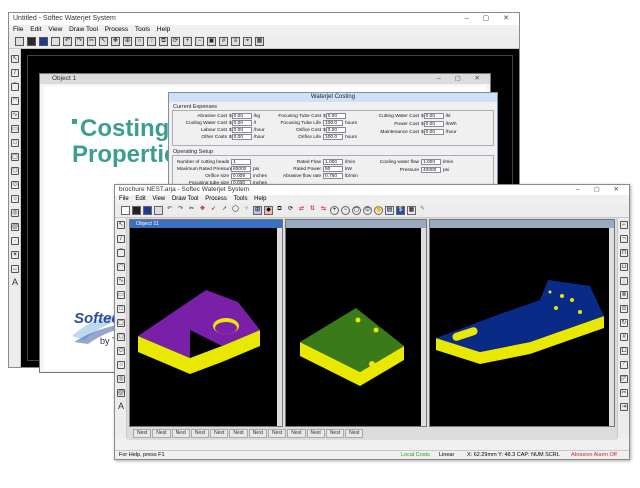 This screenshot has width=640, height=488. What do you see at coordinates (624, 323) in the screenshot?
I see `direction-tool-icon: ↻` at bounding box center [624, 323].